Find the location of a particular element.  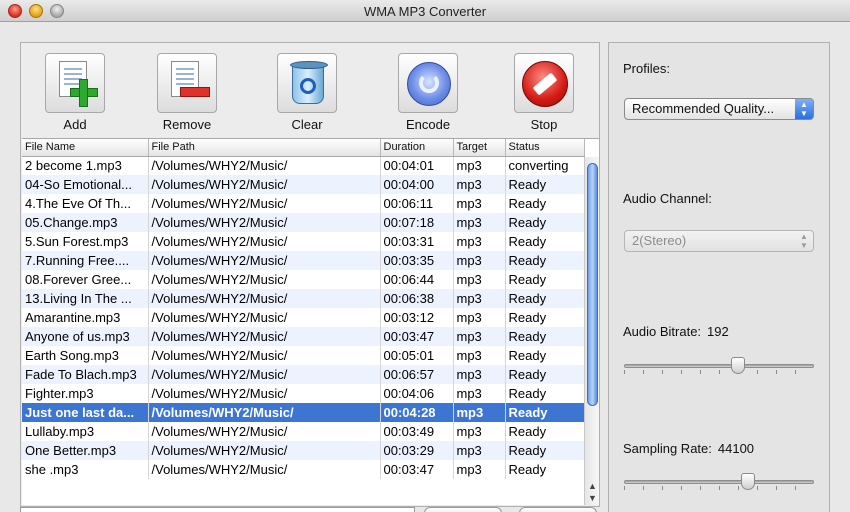

encode-button: Encode is located at coordinates (428, 92).